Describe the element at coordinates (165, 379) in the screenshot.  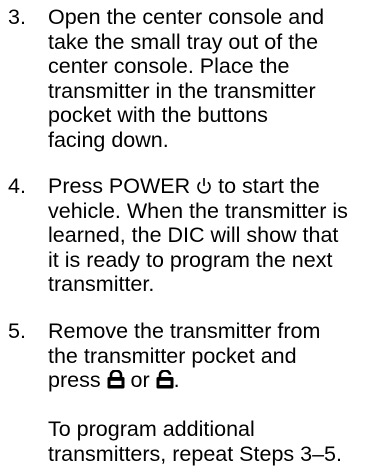
I see `unlock-icon` at that location.